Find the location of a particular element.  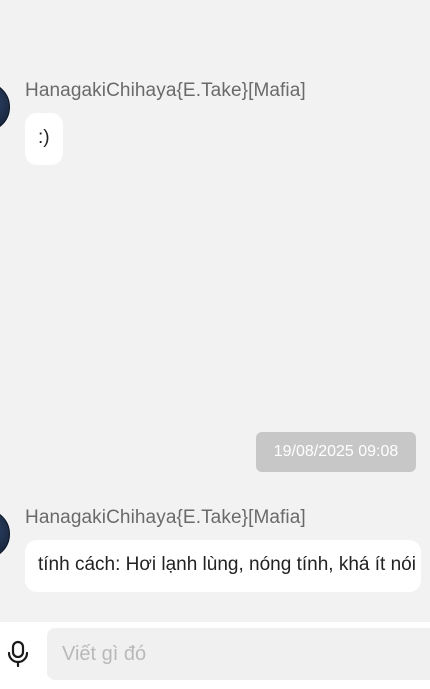

message-input is located at coordinates (238, 654).